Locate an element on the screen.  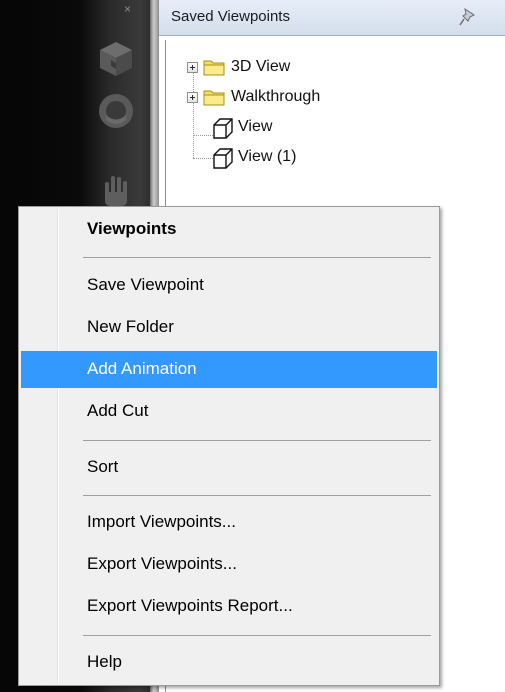
menu-item-new-folder: New Folder is located at coordinates (229, 327).